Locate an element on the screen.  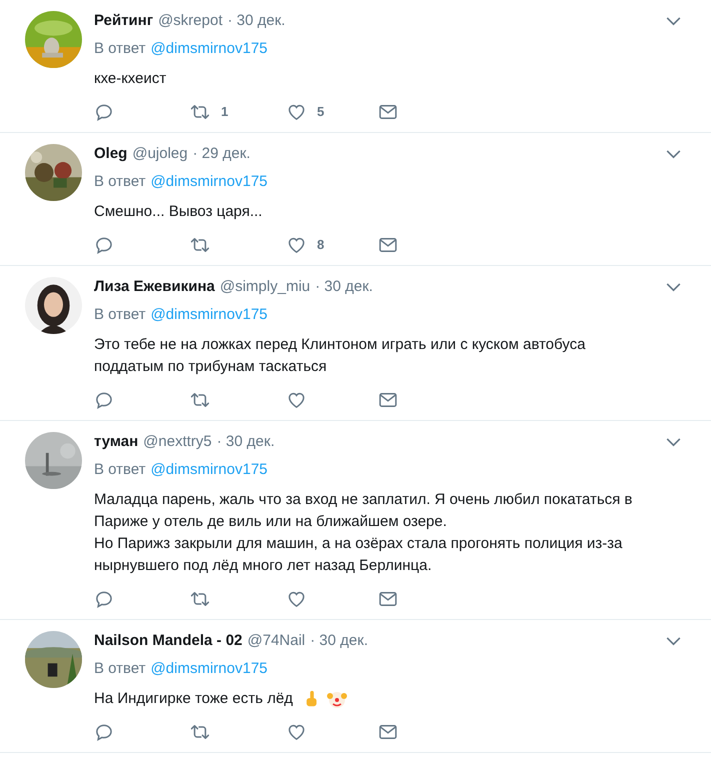
tweet-date: · 29 дек. is located at coordinates (221, 154).